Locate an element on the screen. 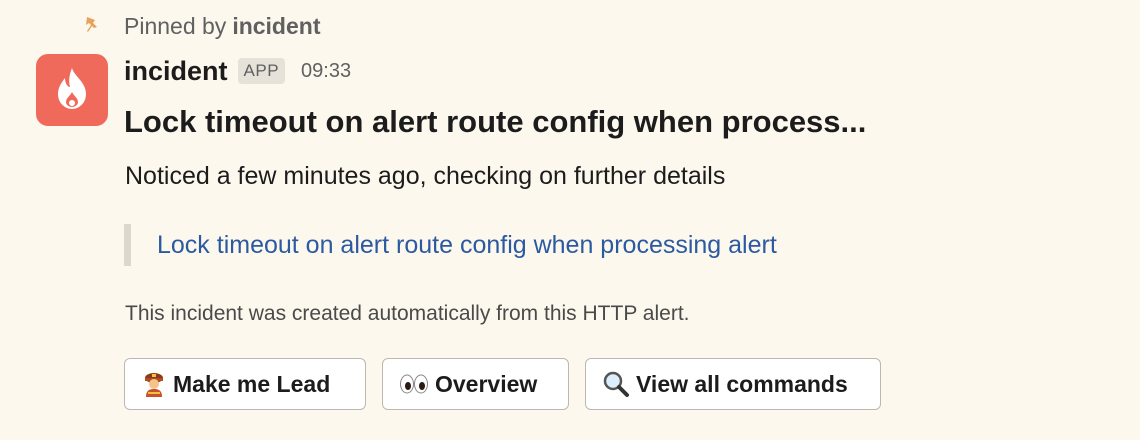  action-buttons: Make me Lead Overview View all commands is located at coordinates (502, 384).